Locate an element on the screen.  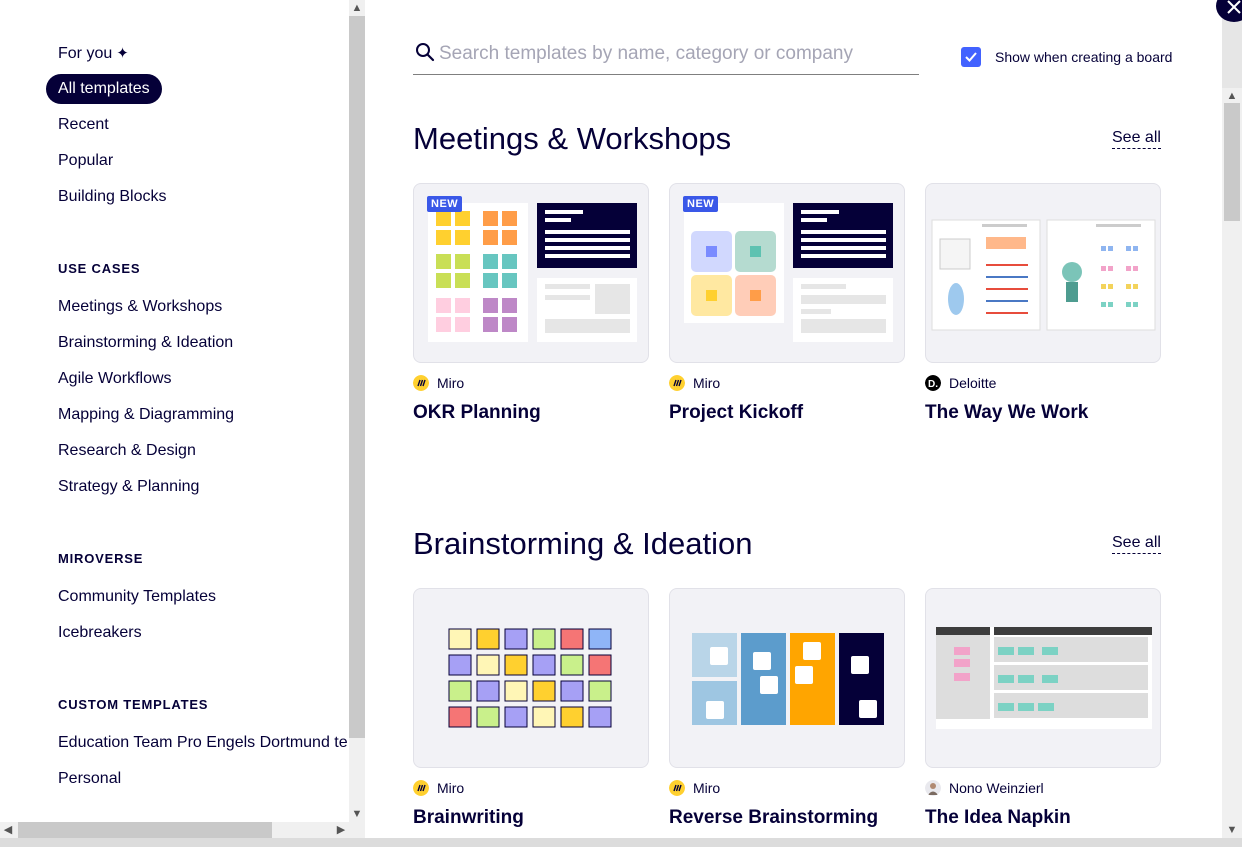
section-title-brainstorming-ideation: Brainstorming & Ideation is located at coordinates (583, 543).